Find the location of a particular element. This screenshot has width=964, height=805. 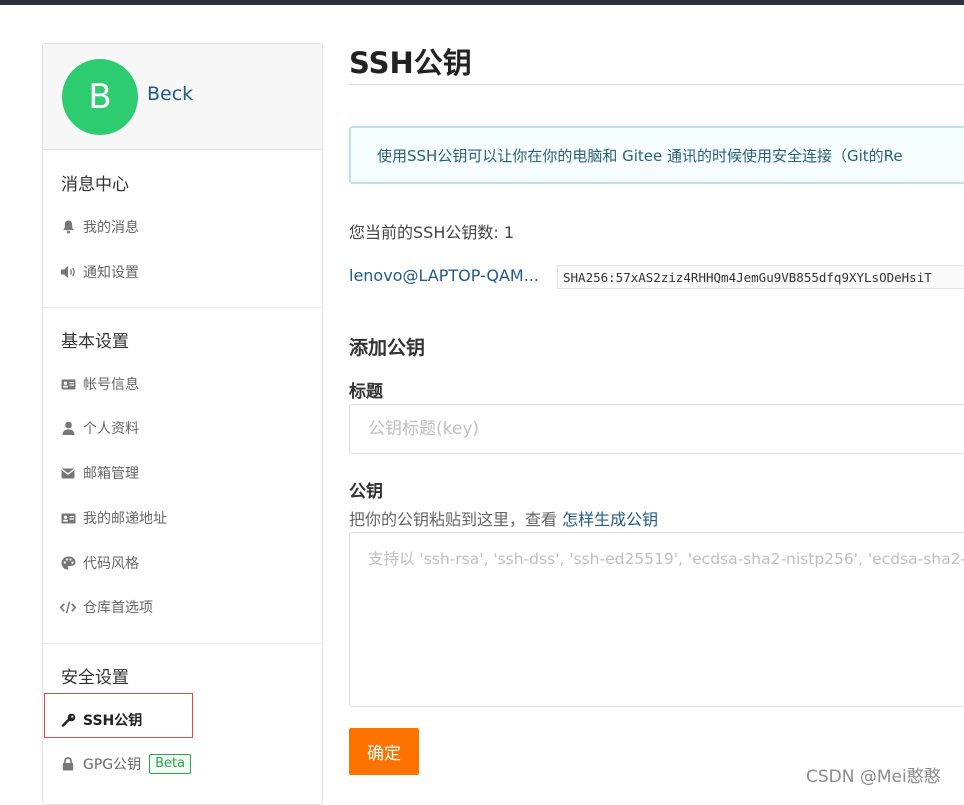

sidebar-item-notification-settings: 通知设置 is located at coordinates (99, 272).